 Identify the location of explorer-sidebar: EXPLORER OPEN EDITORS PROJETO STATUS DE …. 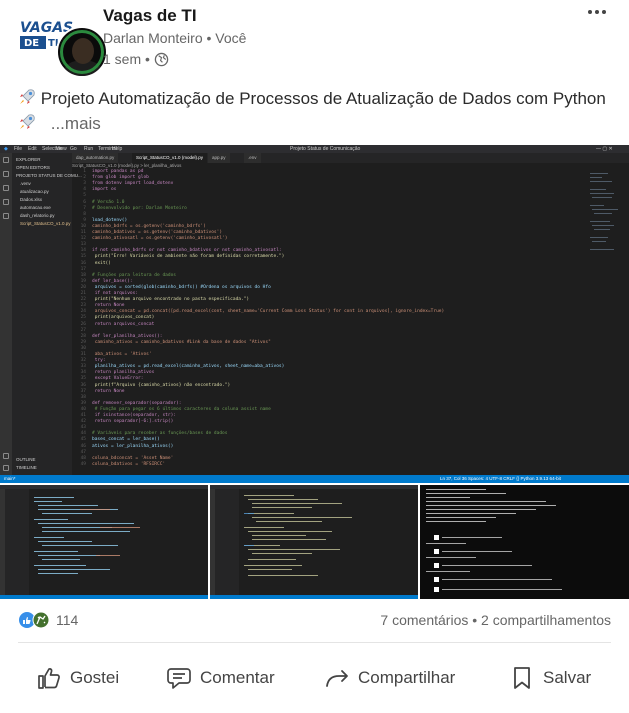
(47, 314).